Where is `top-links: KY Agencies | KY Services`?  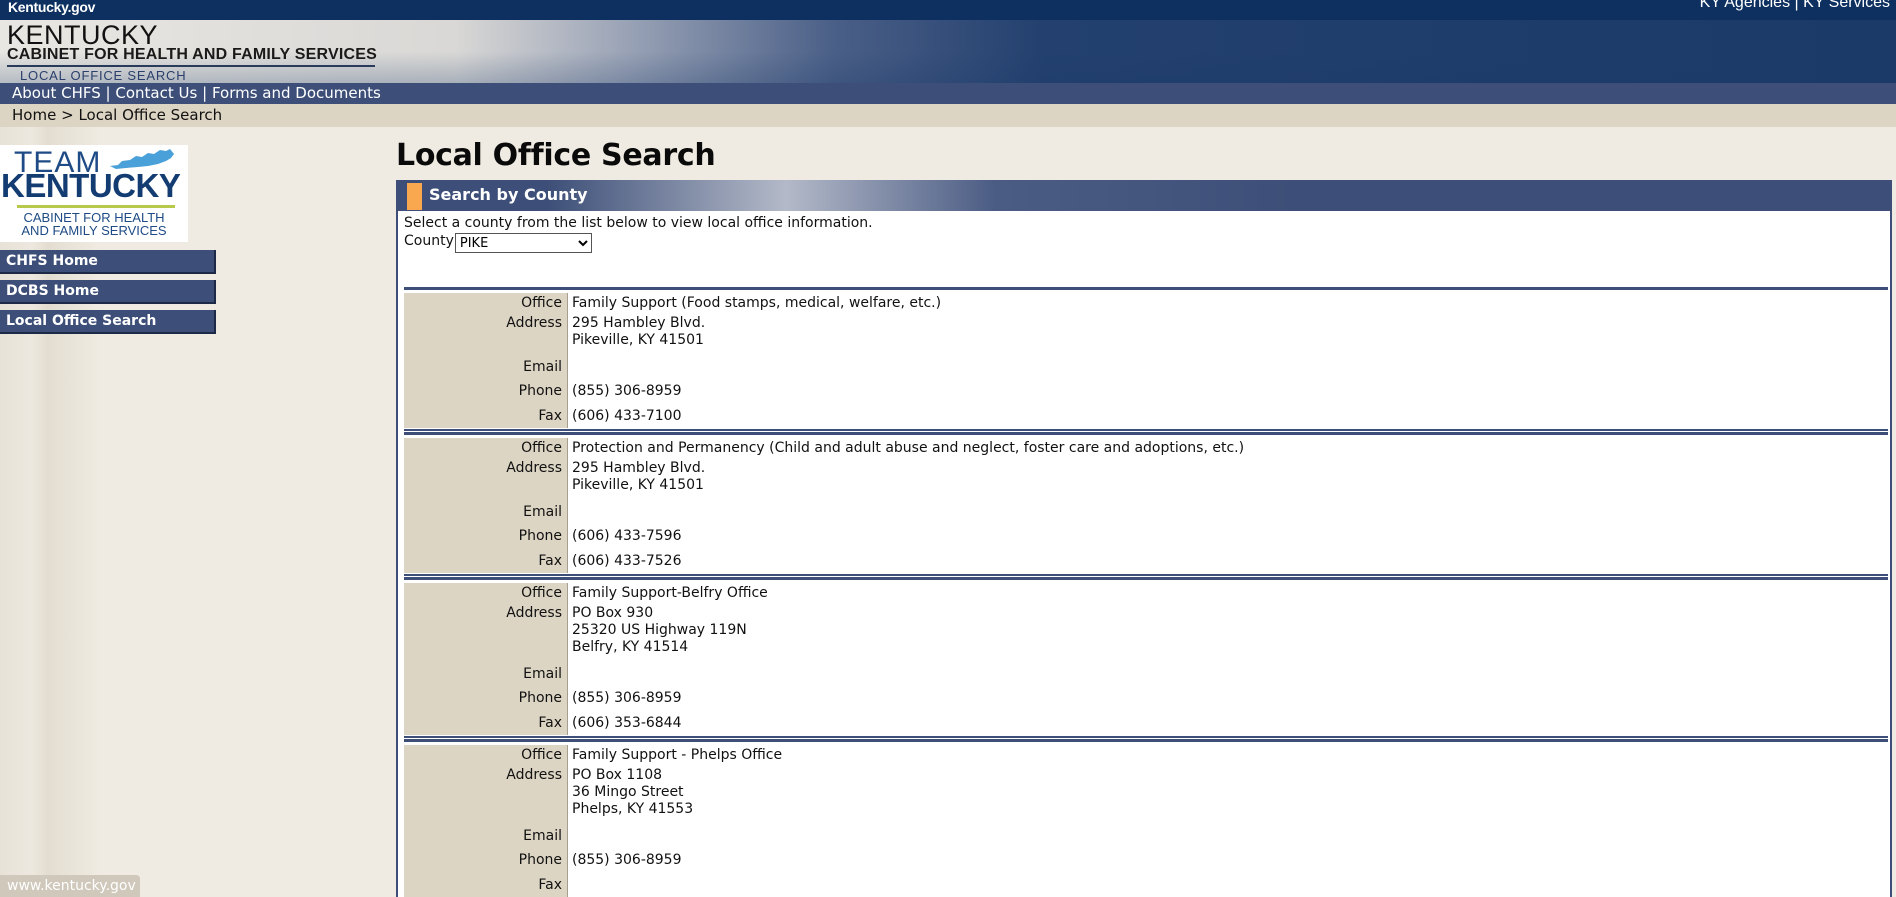 top-links: KY Agencies | KY Services is located at coordinates (1795, 6).